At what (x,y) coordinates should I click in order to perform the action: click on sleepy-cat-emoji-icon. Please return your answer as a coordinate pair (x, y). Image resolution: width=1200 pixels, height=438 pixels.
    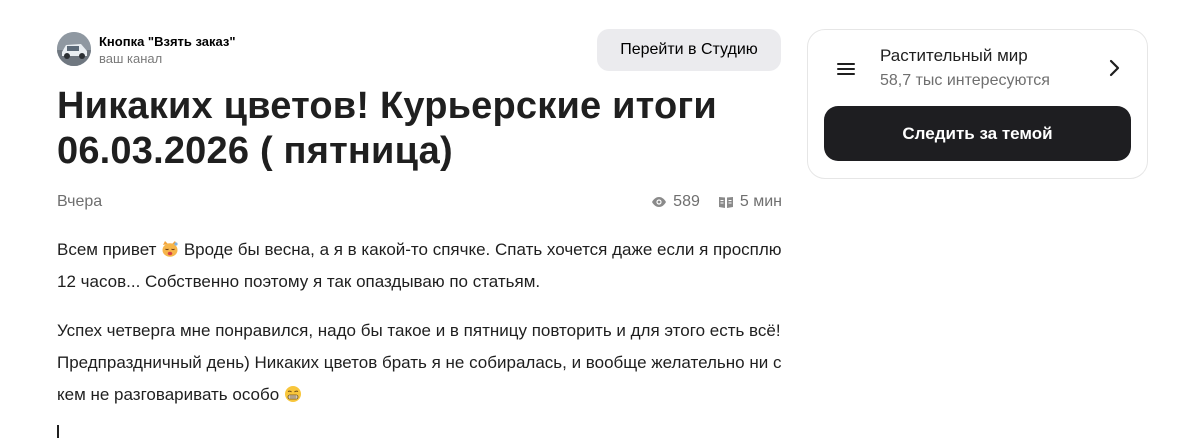
    Looking at the image, I should click on (170, 249).